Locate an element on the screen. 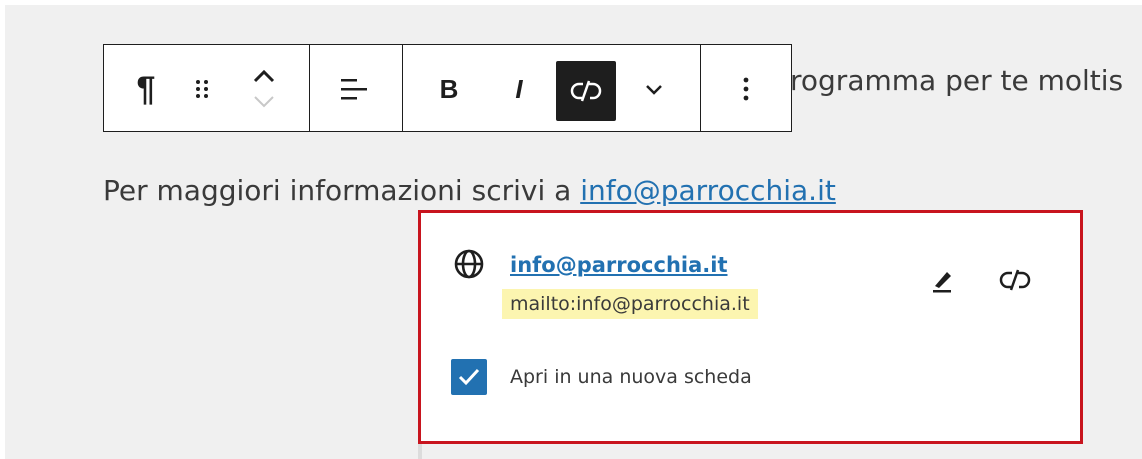 Image resolution: width=1142 pixels, height=459 pixels. italic-label: I is located at coordinates (519, 88).